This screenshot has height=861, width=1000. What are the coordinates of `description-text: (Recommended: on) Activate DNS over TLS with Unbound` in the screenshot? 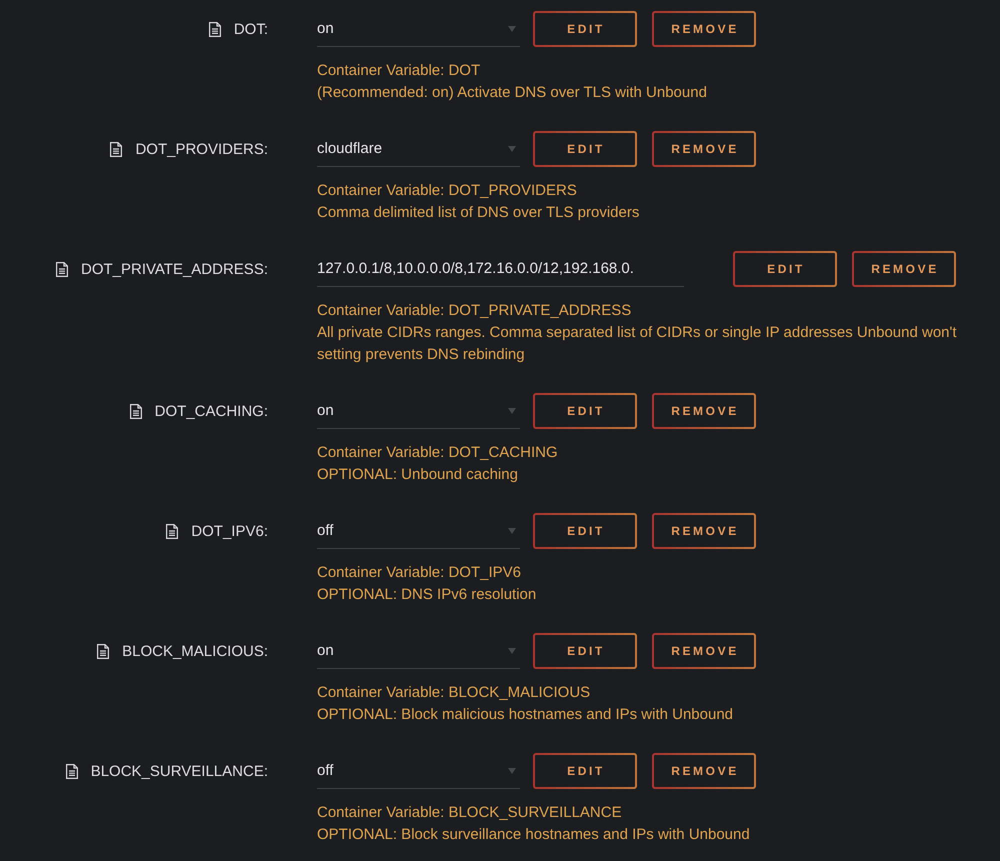 It's located at (512, 93).